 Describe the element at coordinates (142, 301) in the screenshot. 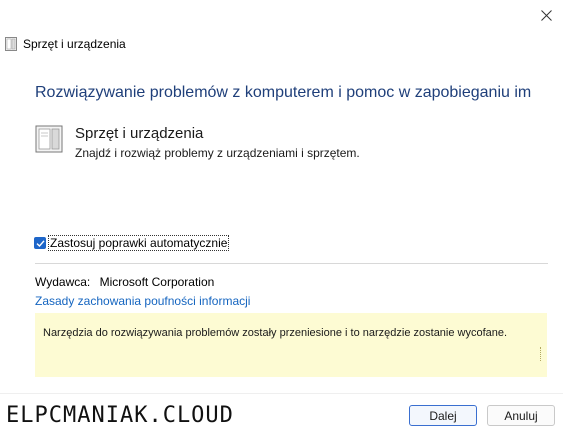

I see `privacy-link: Zasady zachowania poufności informacji` at that location.